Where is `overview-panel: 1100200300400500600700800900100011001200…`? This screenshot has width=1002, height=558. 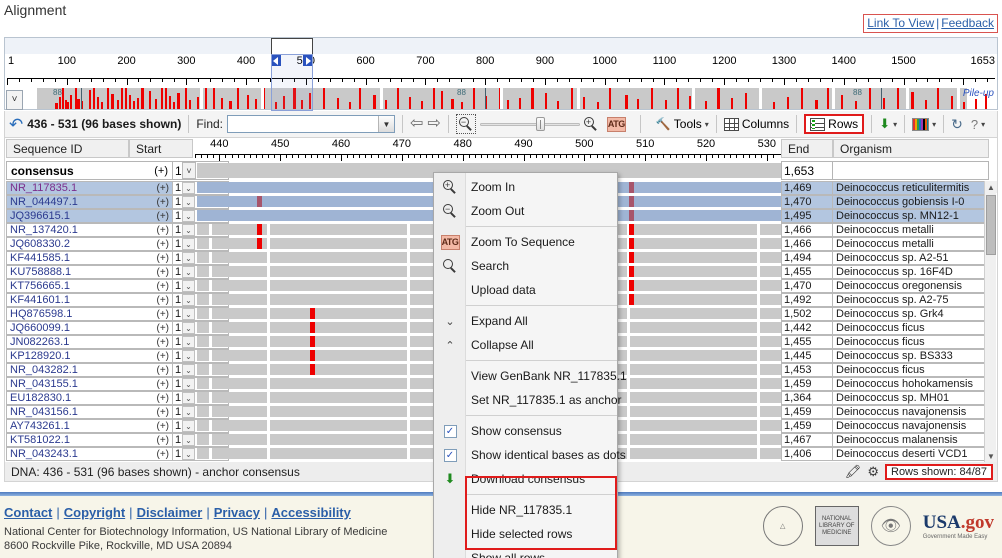 overview-panel: 1100200300400500600700800900100011001200… is located at coordinates (501, 74).